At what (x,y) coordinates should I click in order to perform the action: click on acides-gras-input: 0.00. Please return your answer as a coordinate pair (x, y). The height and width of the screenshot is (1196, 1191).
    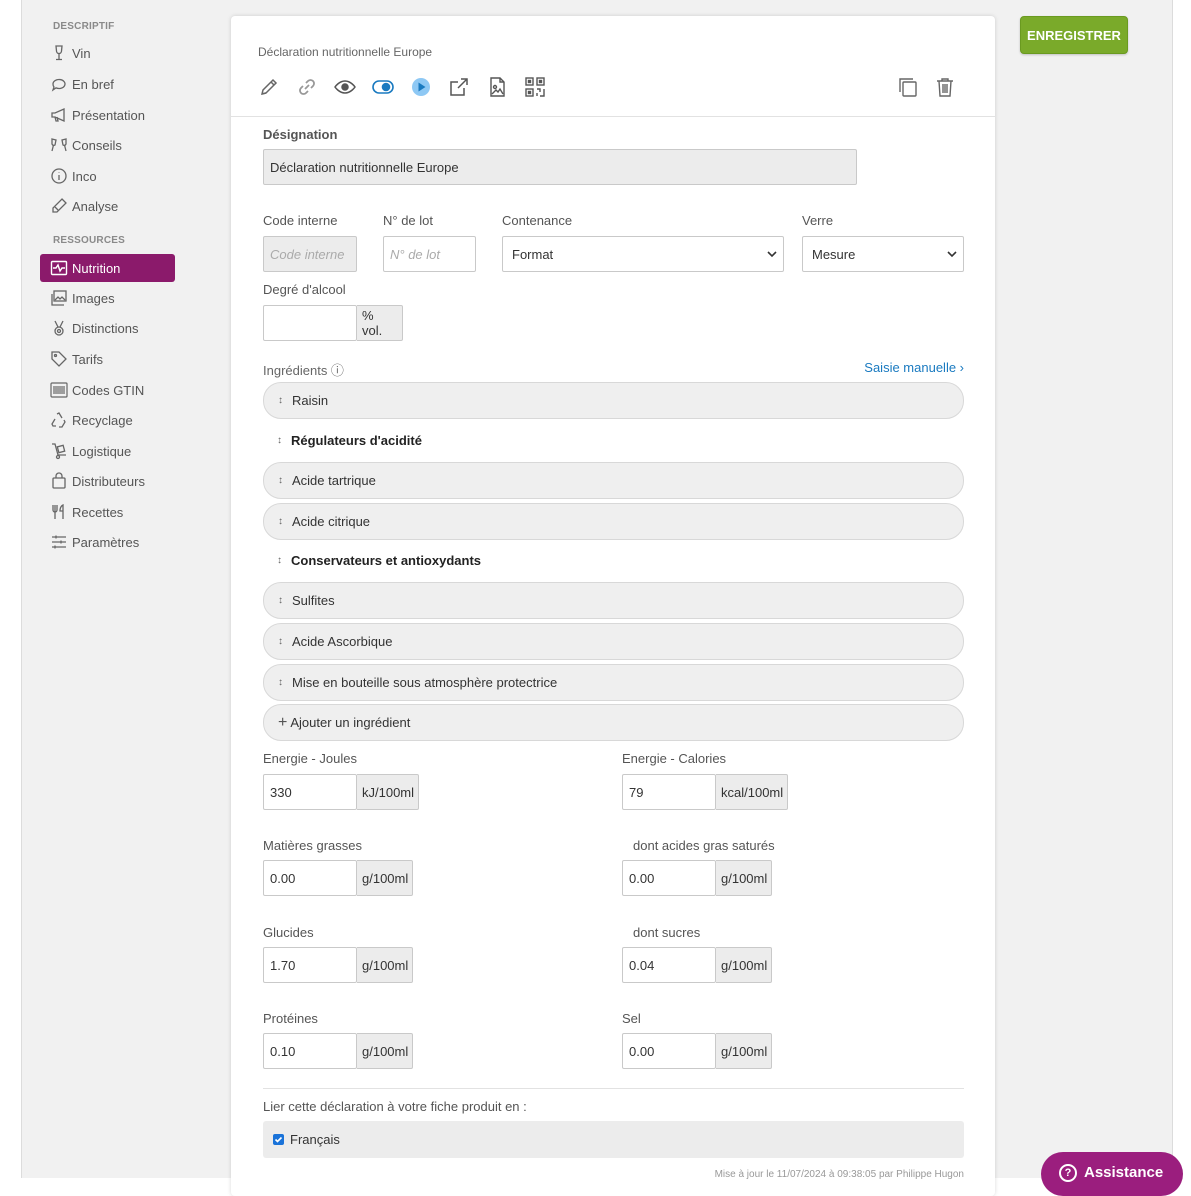
    Looking at the image, I should click on (669, 878).